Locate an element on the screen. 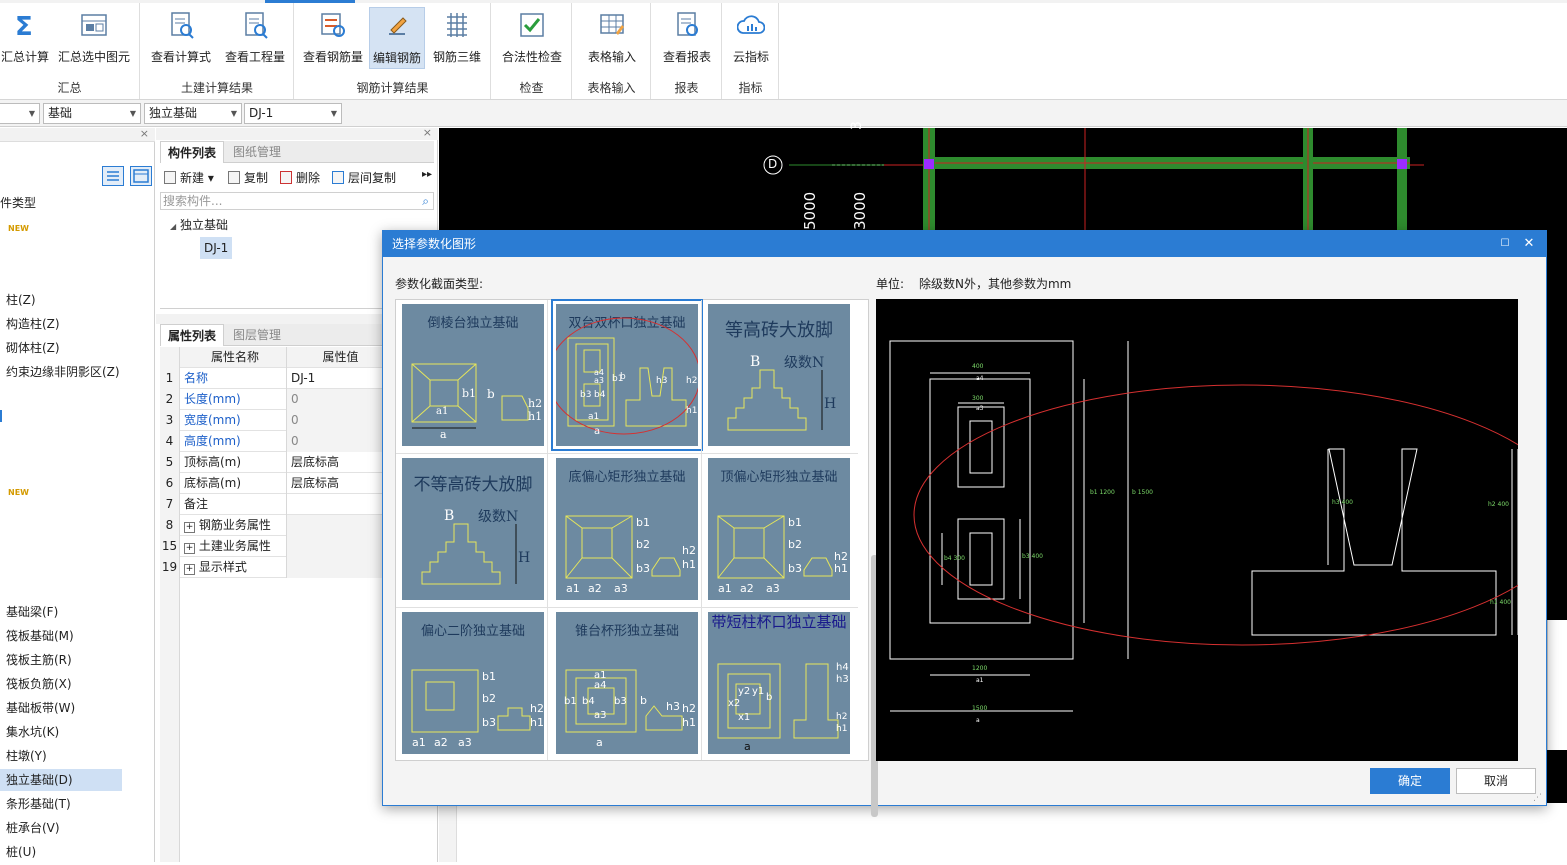 This screenshot has width=1567, height=865. tree-node-dj1: DJ-1 is located at coordinates (216, 248).